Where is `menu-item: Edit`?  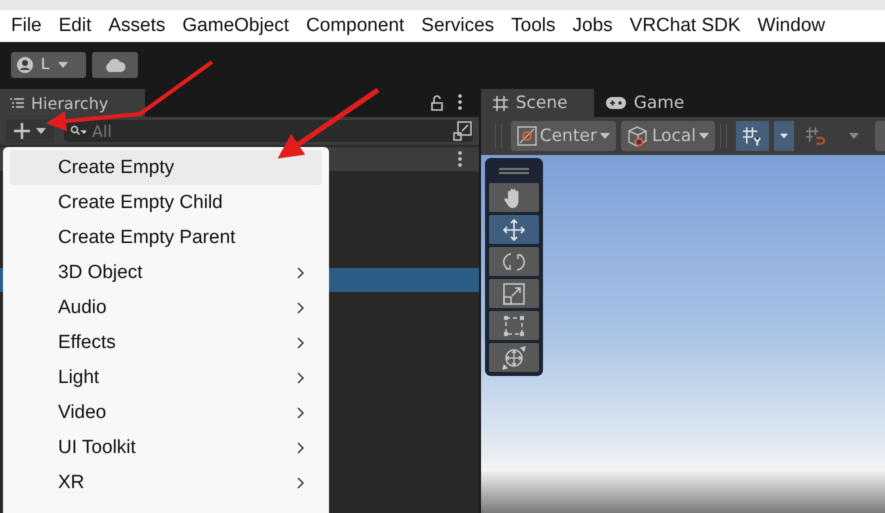
menu-item: Edit is located at coordinates (75, 26).